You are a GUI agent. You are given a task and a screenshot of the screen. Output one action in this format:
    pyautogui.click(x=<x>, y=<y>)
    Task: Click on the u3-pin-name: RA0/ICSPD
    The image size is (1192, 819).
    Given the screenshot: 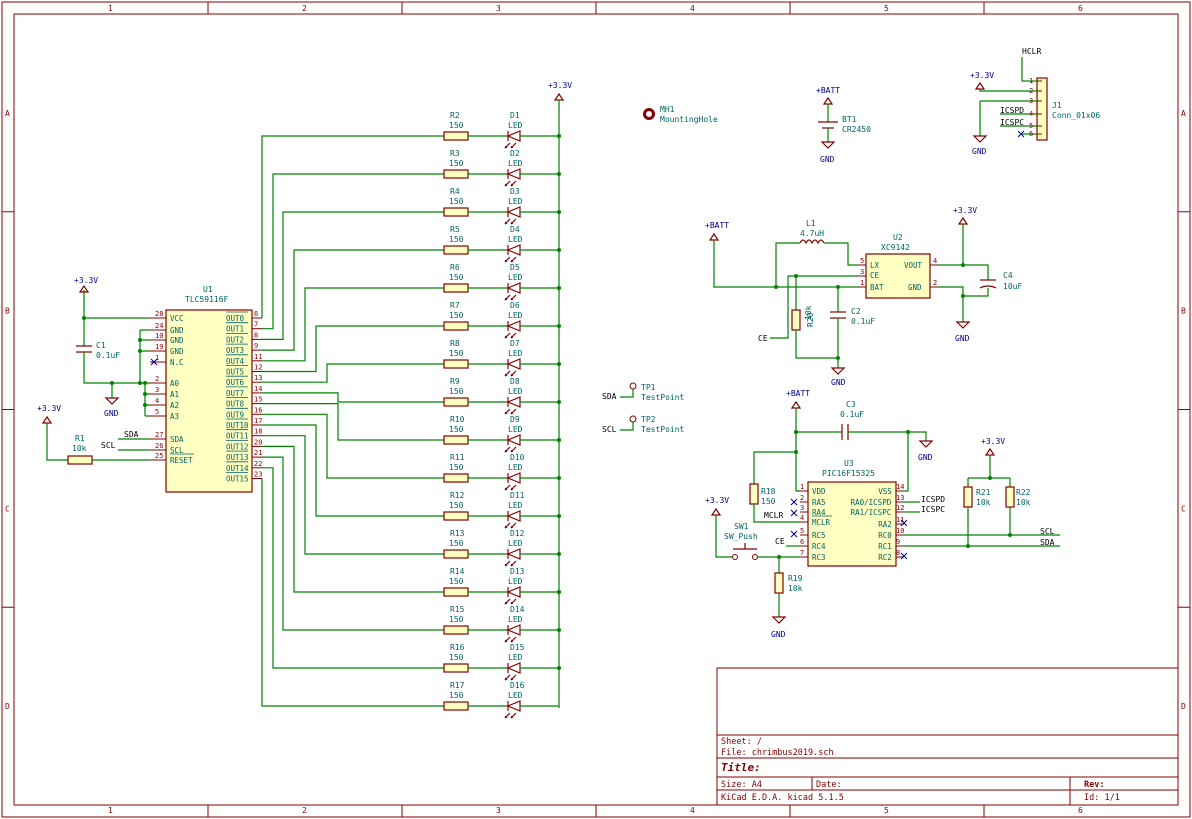 What is the action you would take?
    pyautogui.click(x=871, y=502)
    